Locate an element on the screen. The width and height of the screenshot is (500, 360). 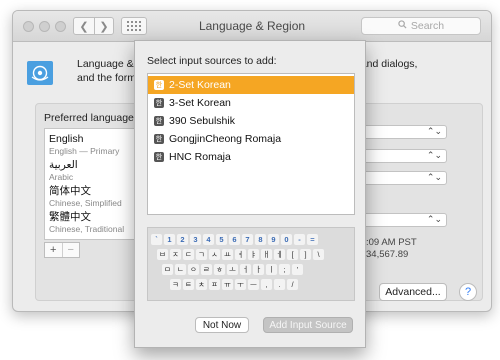
keyboard-row-3: ㅁㄴㅇㄹㅎㅗㅓㅏㅣ; ' is located at coordinates (232, 269).